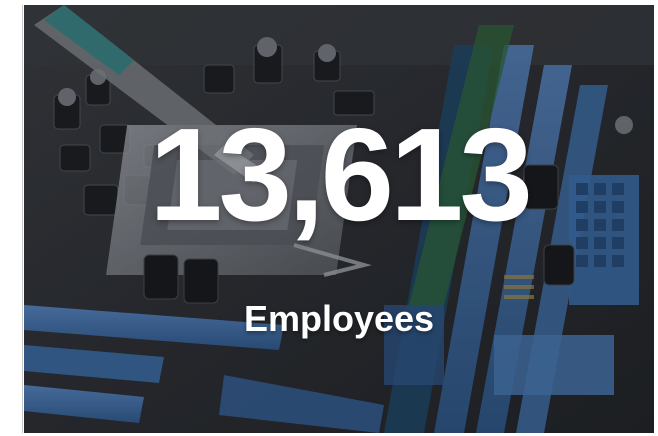 The height and width of the screenshot is (436, 658). What do you see at coordinates (339, 318) in the screenshot?
I see `stat-label: Employees` at bounding box center [339, 318].